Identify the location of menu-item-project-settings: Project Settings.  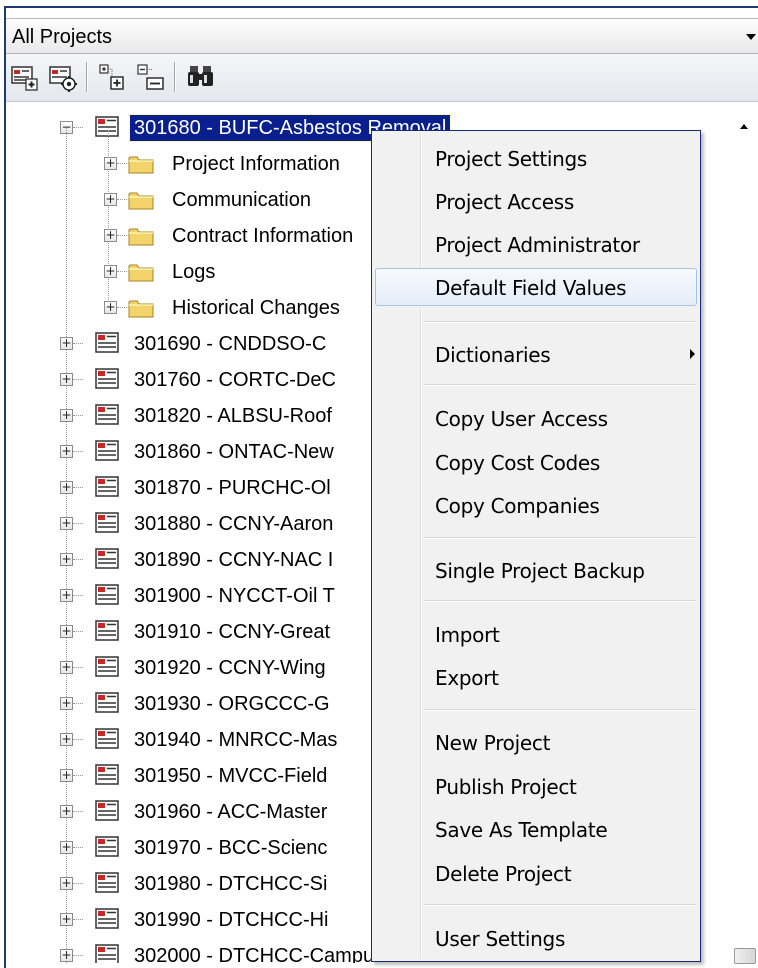
(536, 158).